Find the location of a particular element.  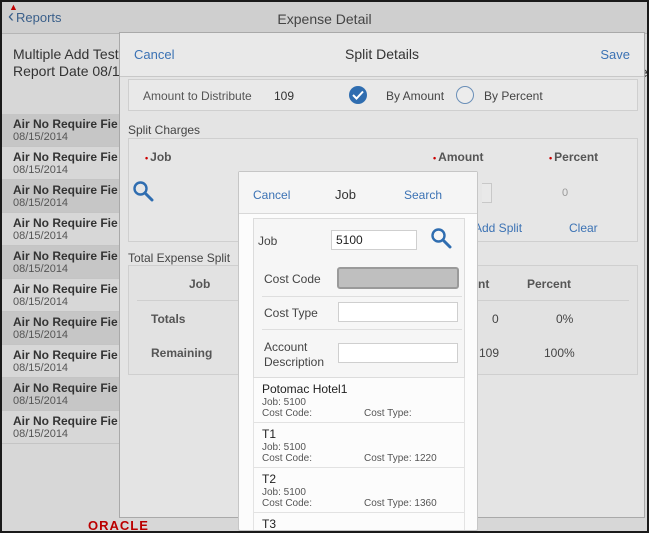

expense-detail-header: ▲ ‹ Reports Expense Detail is located at coordinates (324, 18).